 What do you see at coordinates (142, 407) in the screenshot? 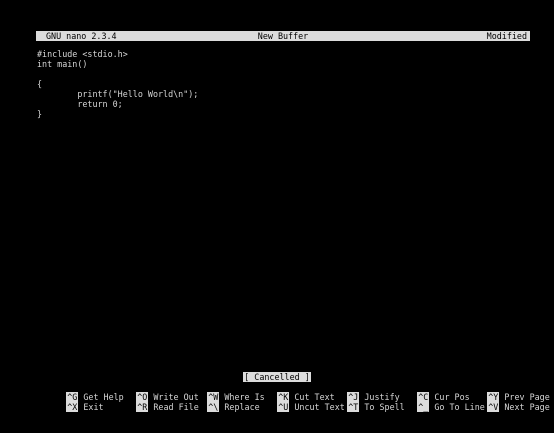
I see `shortcut-key: ^R` at bounding box center [142, 407].